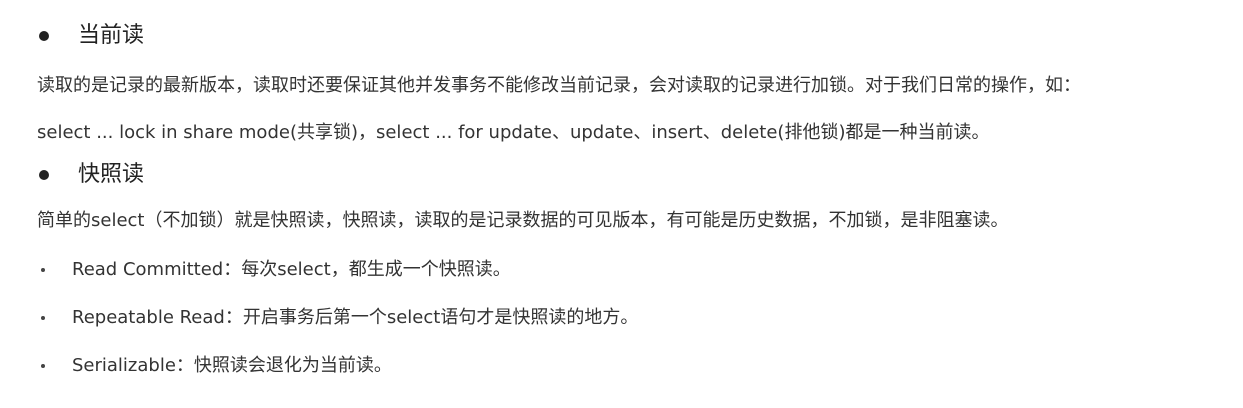  I want to click on section-heading-current-read: 当前读, so click(111, 35).